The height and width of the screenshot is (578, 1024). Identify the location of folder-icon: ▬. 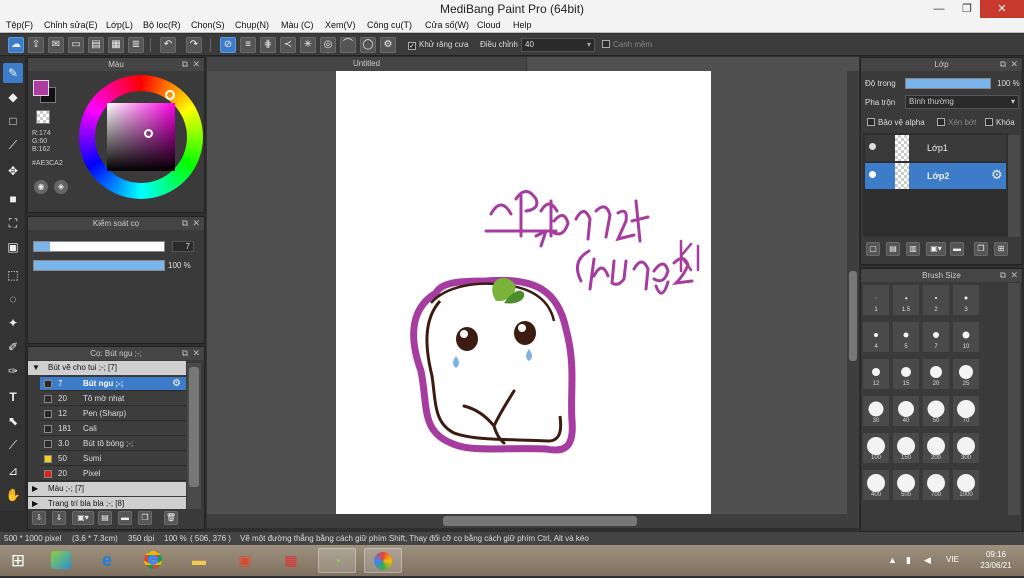
(957, 249).